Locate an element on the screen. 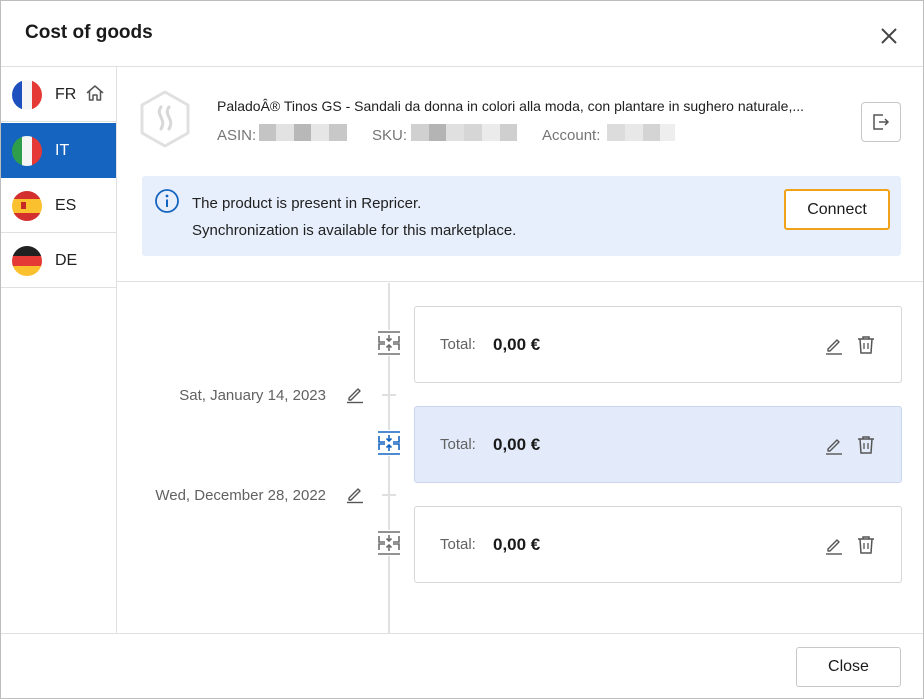 Image resolution: width=924 pixels, height=699 pixels. account-label: Account: is located at coordinates (571, 135).